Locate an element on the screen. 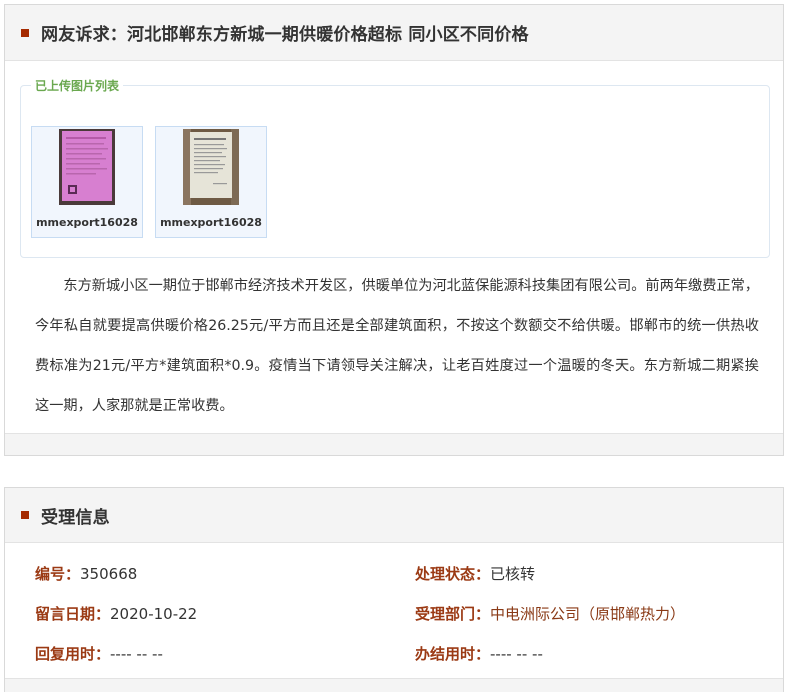 The height and width of the screenshot is (692, 788). completion-time-value: ---- -- -- is located at coordinates (516, 654).